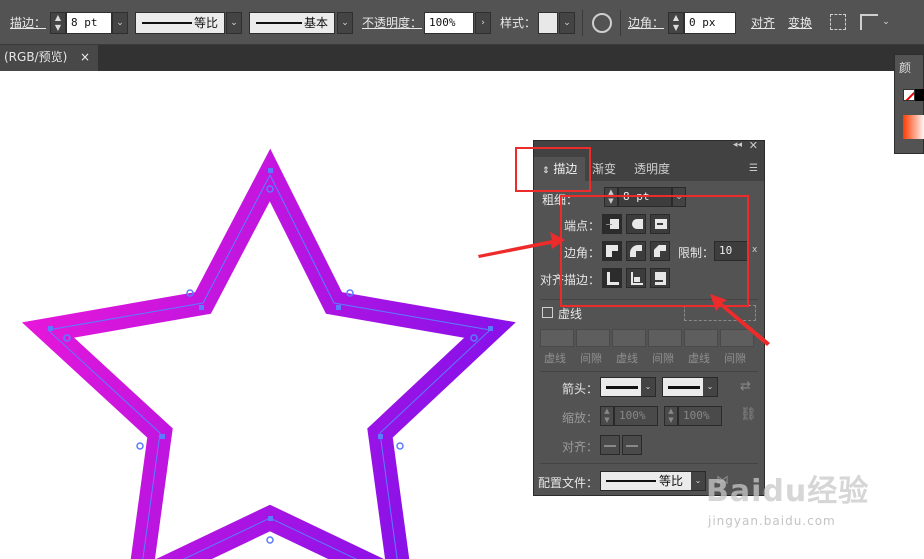  What do you see at coordinates (788, 491) in the screenshot?
I see `watermark-brand: Baidu经验` at bounding box center [788, 491].